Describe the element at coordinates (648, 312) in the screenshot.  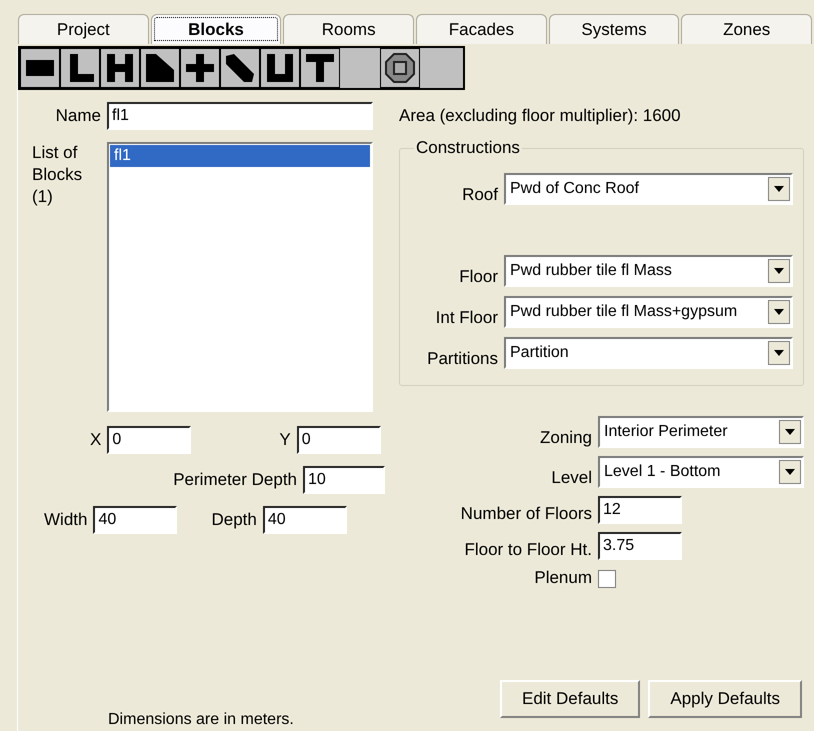
I see `dropdown: Pwd rubber tile fl Mass+gypsum` at that location.